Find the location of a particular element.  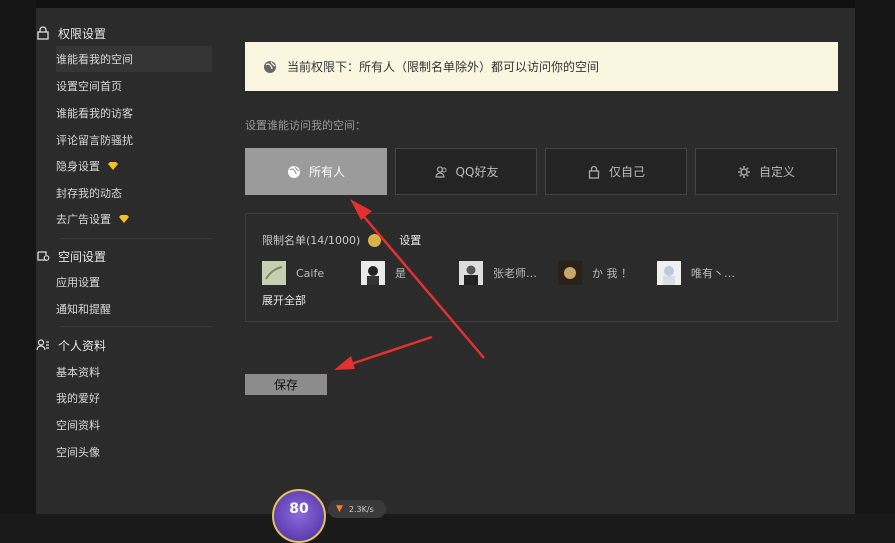

sidebar-item-notifications: 通知和提醒 is located at coordinates (134, 309).